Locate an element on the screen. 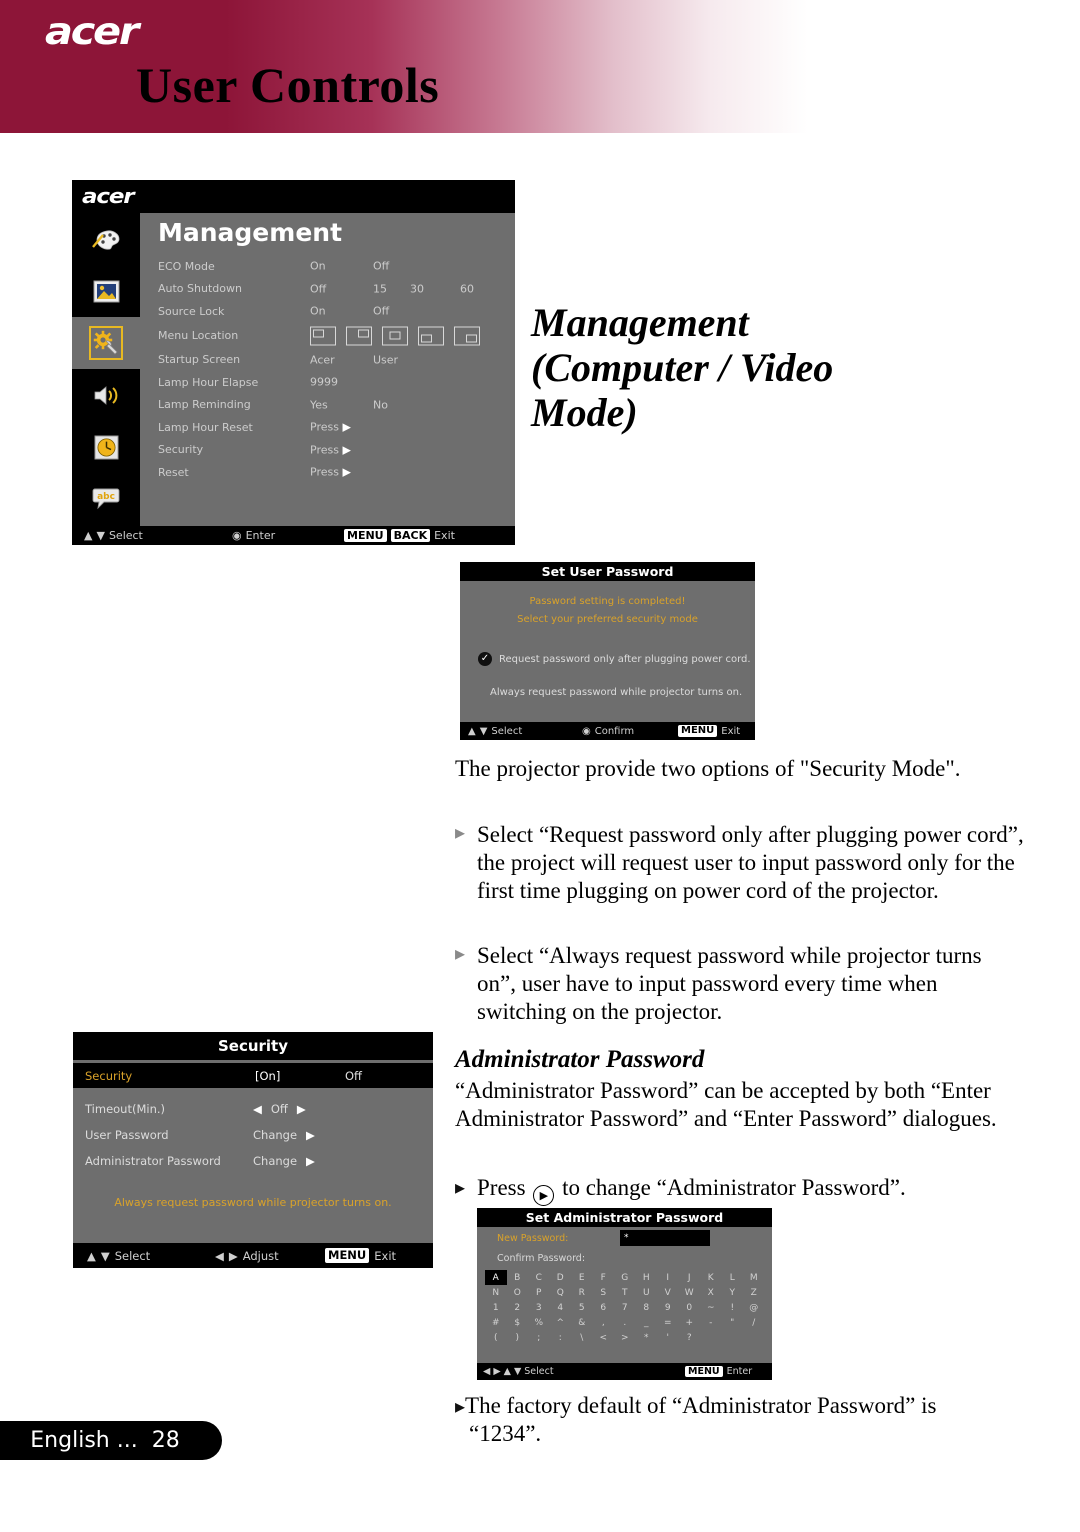  security-row-timeout: Timeout(Min.) ◀ Off ▶ is located at coordinates (253, 1109).